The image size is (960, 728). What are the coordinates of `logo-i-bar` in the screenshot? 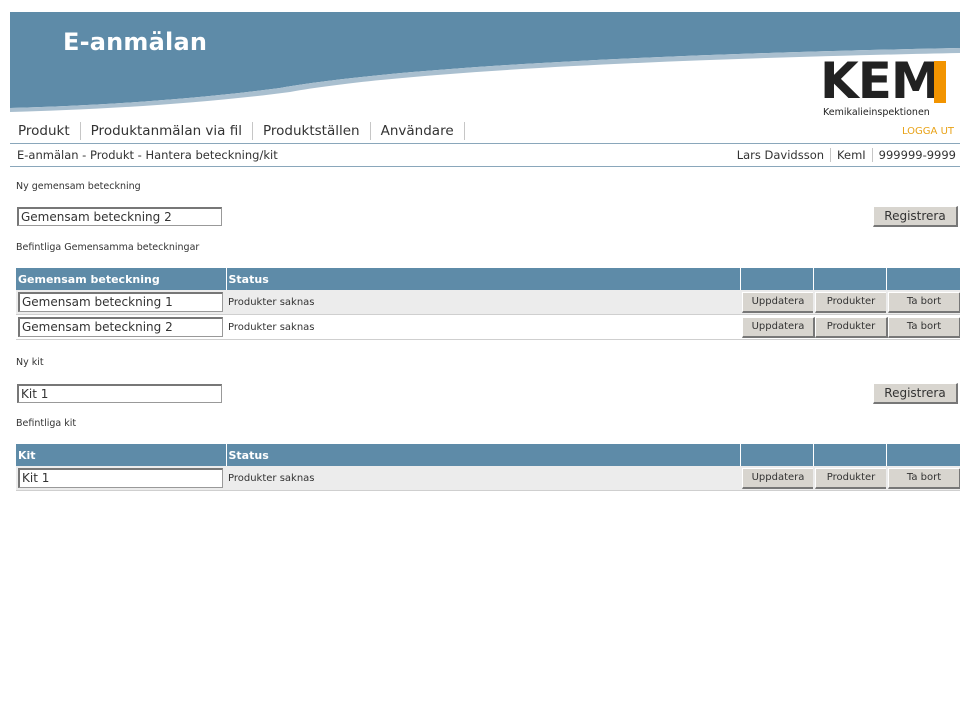 It's located at (940, 82).